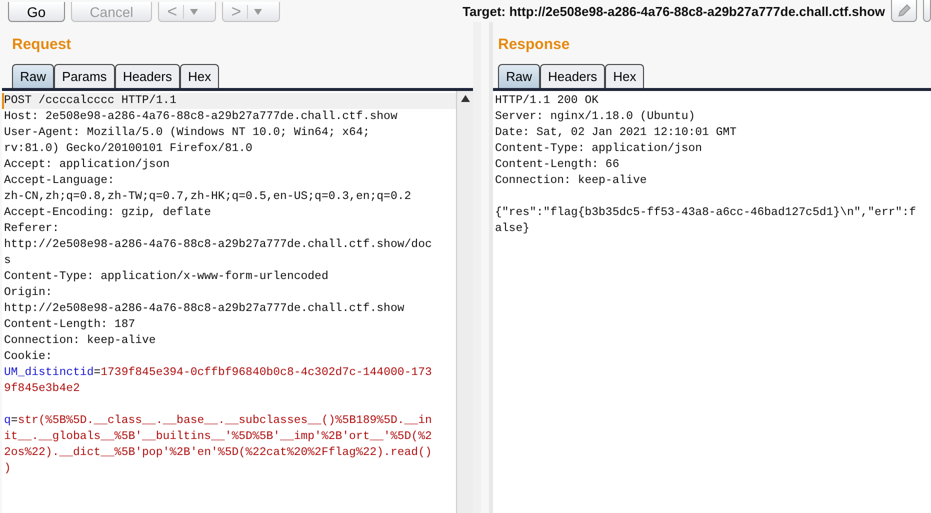 Image resolution: width=931 pixels, height=513 pixels. Describe the element at coordinates (29, 357) in the screenshot. I see `code-line: Cookie:` at that location.